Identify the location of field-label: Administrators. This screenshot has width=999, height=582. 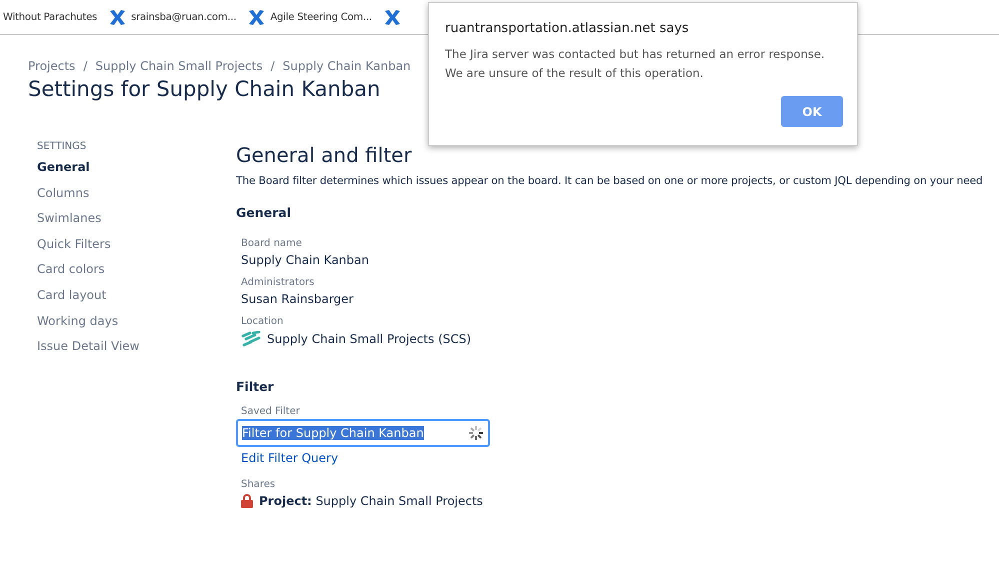
(278, 282).